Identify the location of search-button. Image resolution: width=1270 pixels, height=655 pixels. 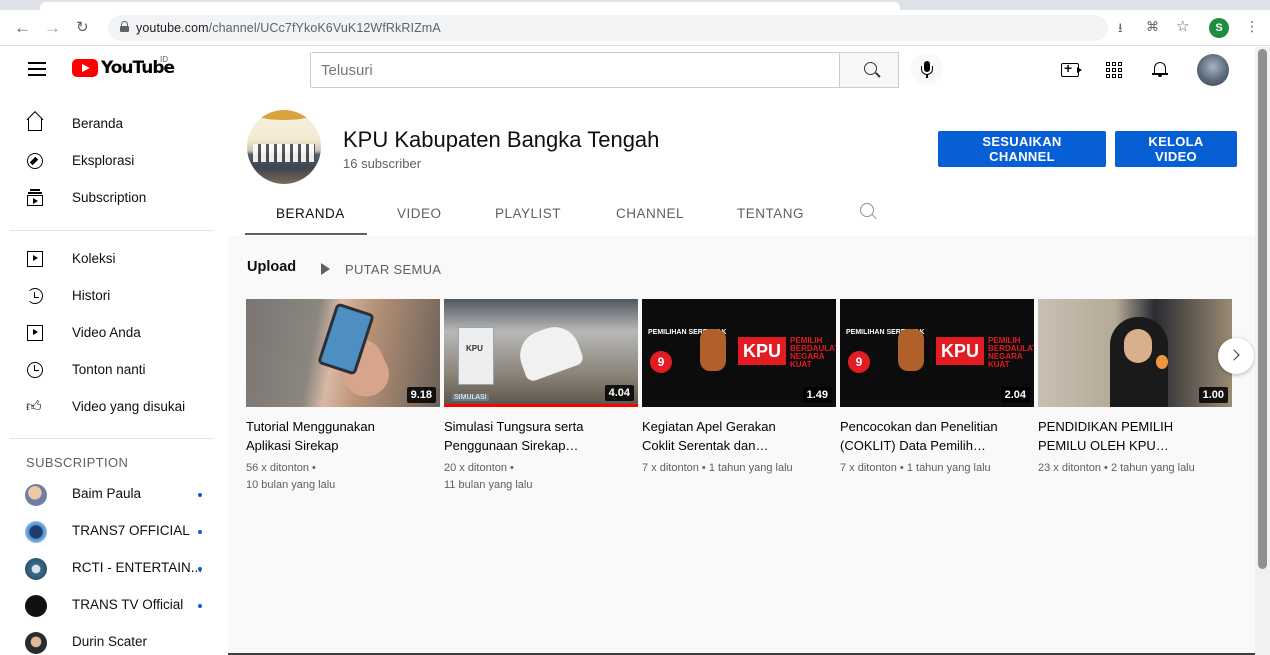
(869, 70).